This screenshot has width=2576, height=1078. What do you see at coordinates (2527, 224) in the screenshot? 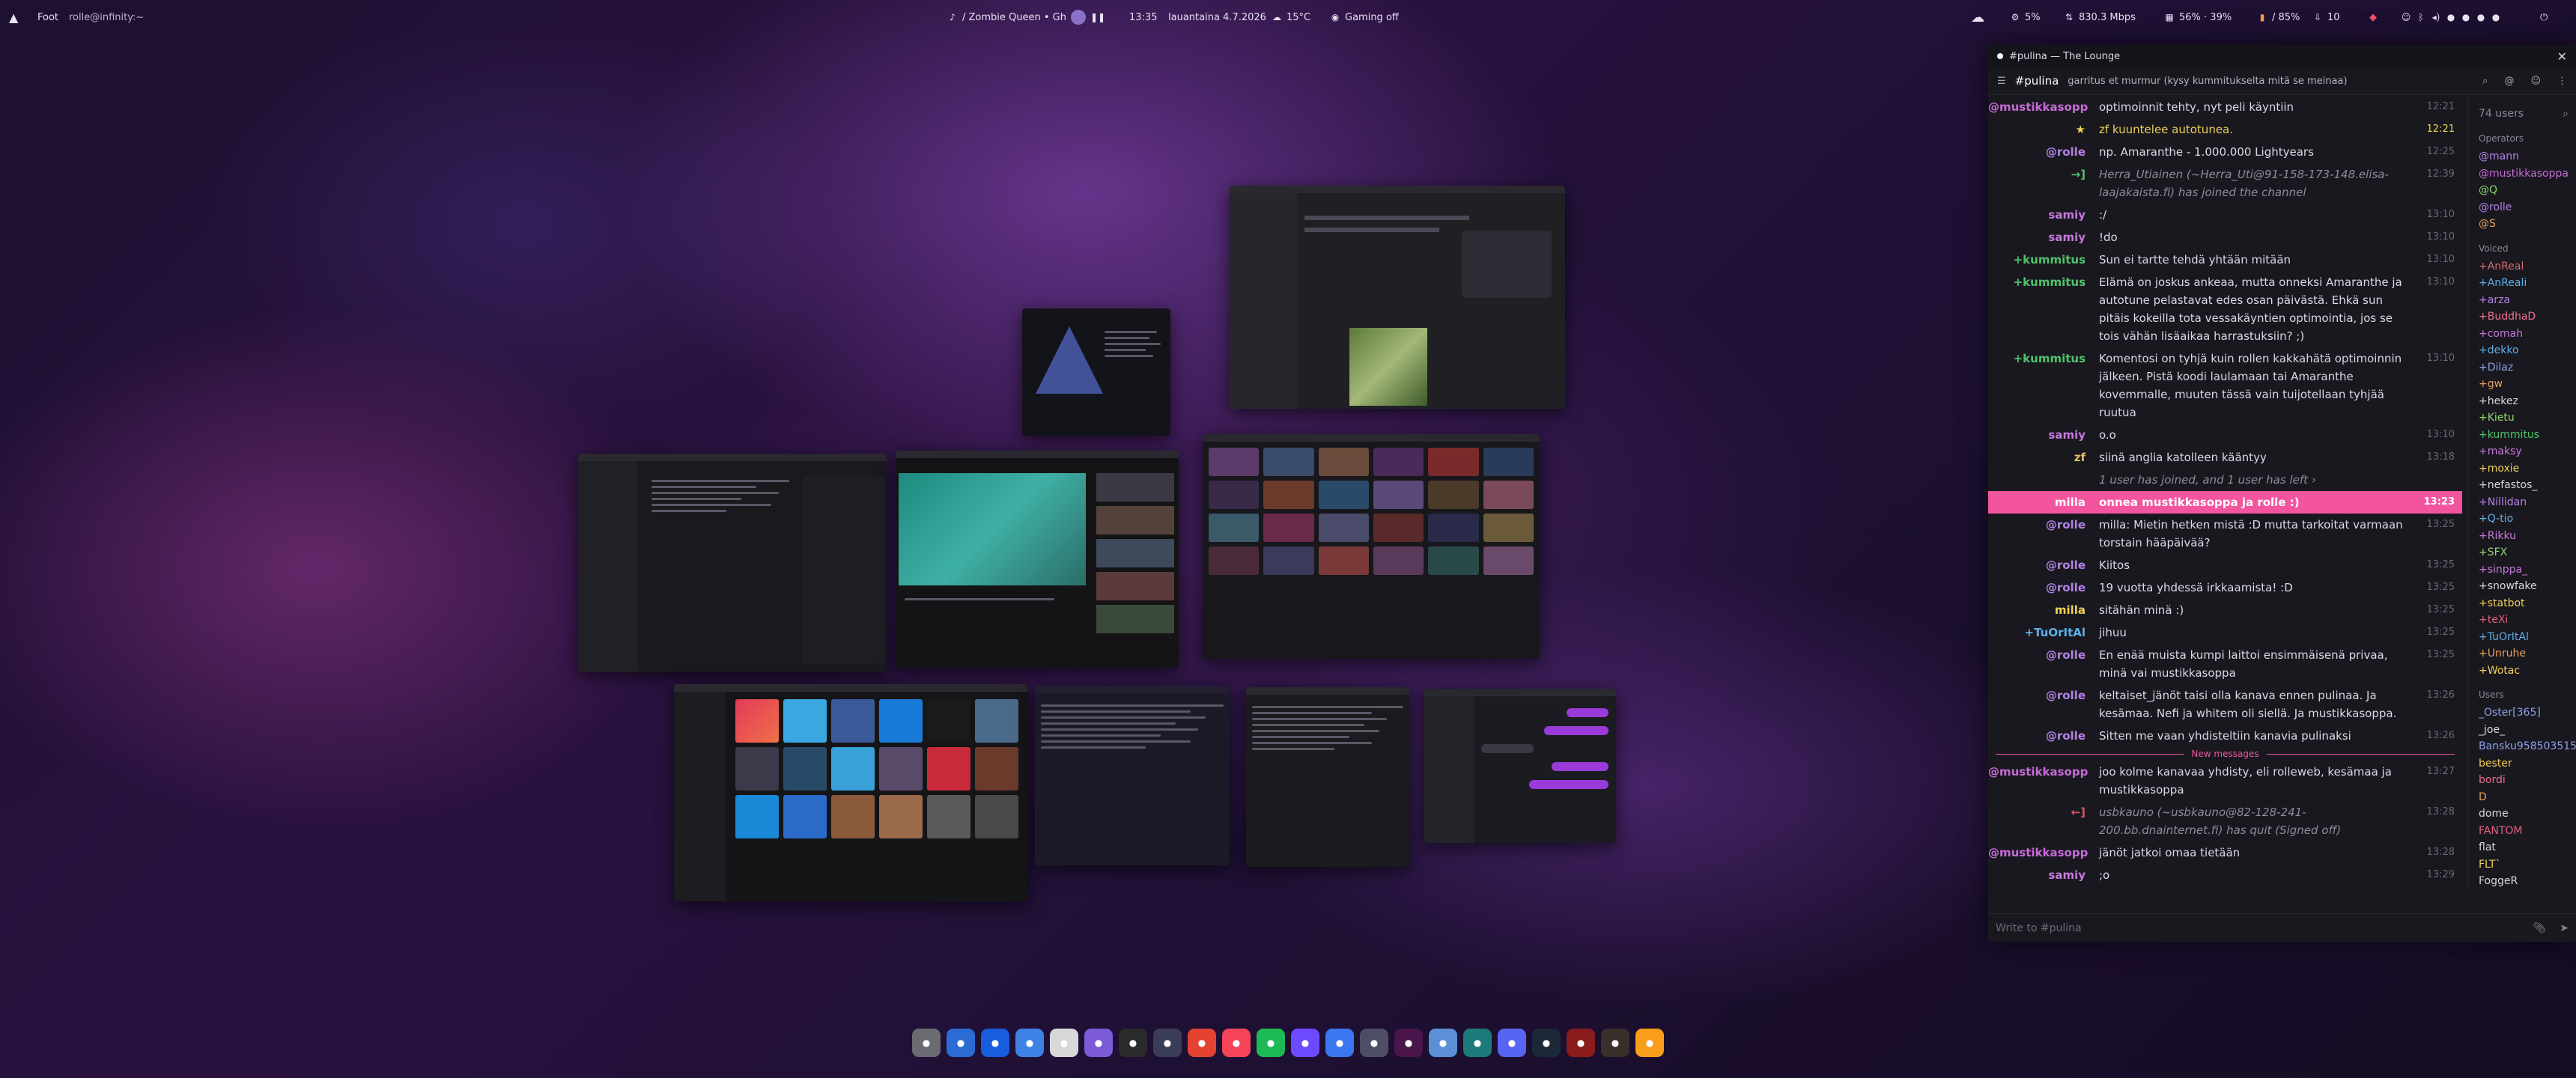
I see `user-list-item: @S` at bounding box center [2527, 224].